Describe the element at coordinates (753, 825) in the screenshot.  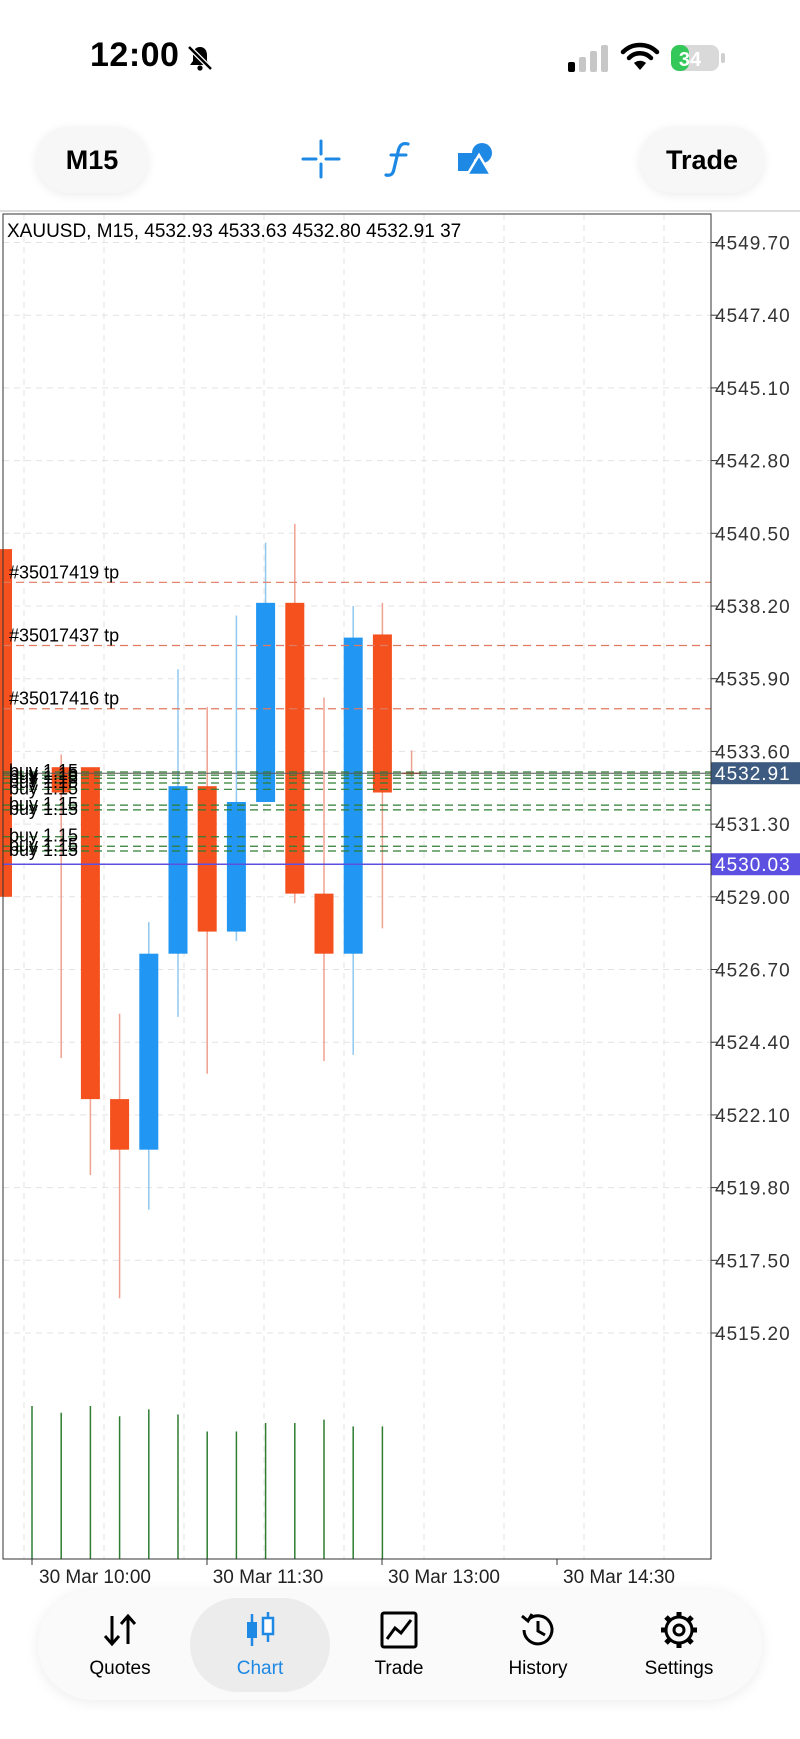
I see `price-axis-label: 4531.30` at that location.